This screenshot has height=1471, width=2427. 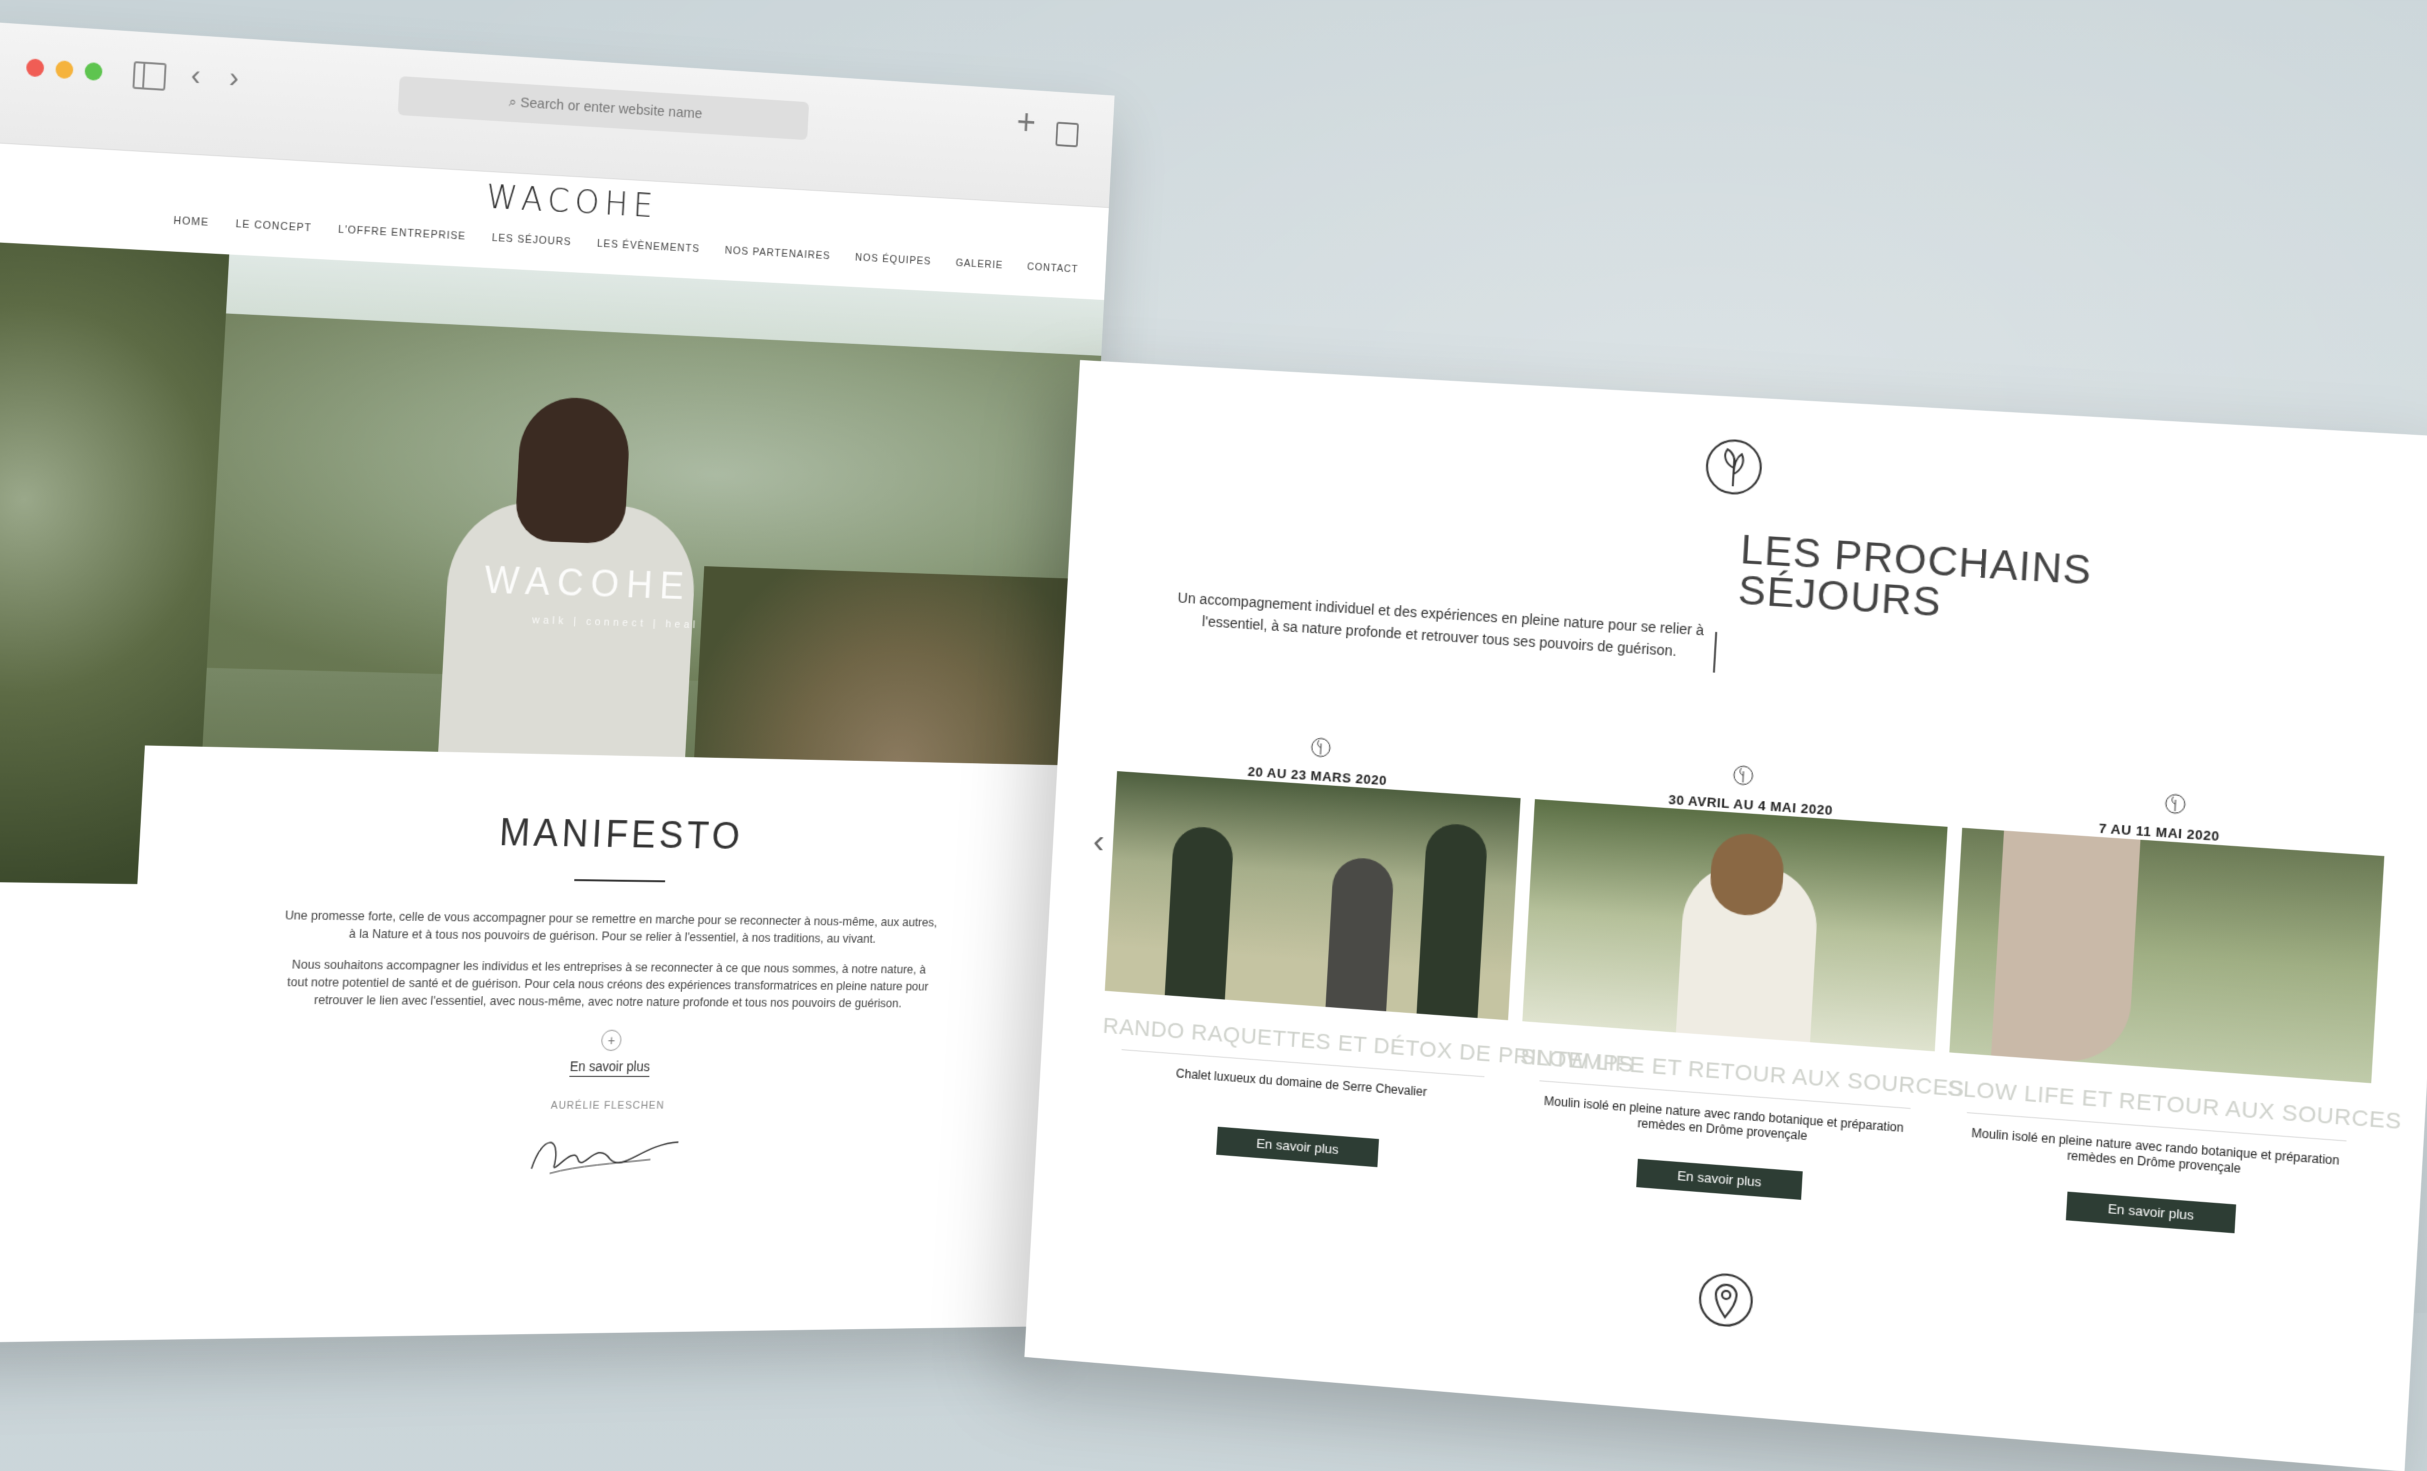 I want to click on forward-arrow-icon: ›, so click(x=233, y=77).